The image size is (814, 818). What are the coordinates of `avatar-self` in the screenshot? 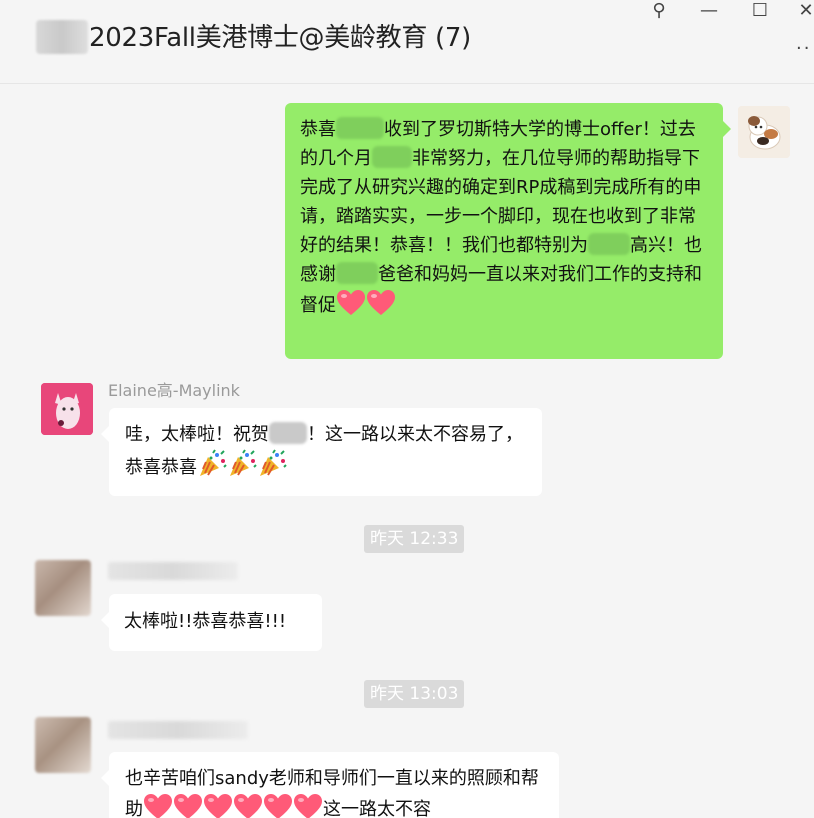 It's located at (764, 132).